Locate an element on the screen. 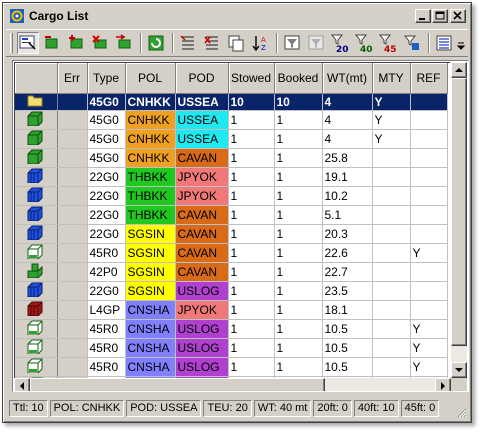 The height and width of the screenshot is (435, 480). refresh-button is located at coordinates (156, 43).